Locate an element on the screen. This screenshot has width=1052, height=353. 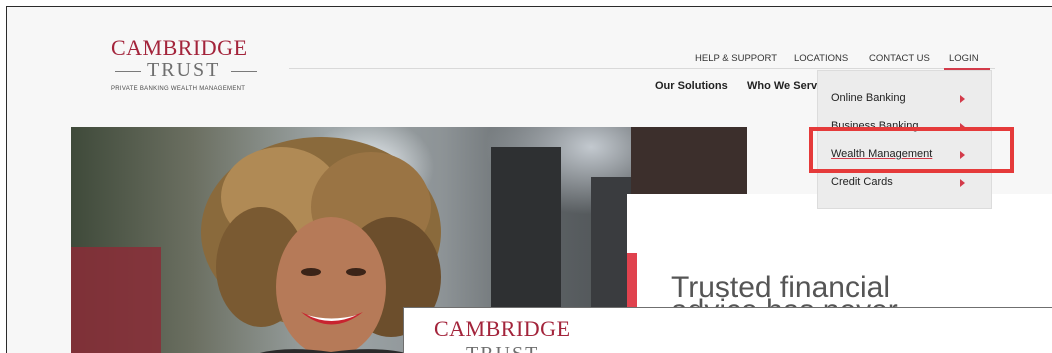
hero-red-sign is located at coordinates (116, 300).